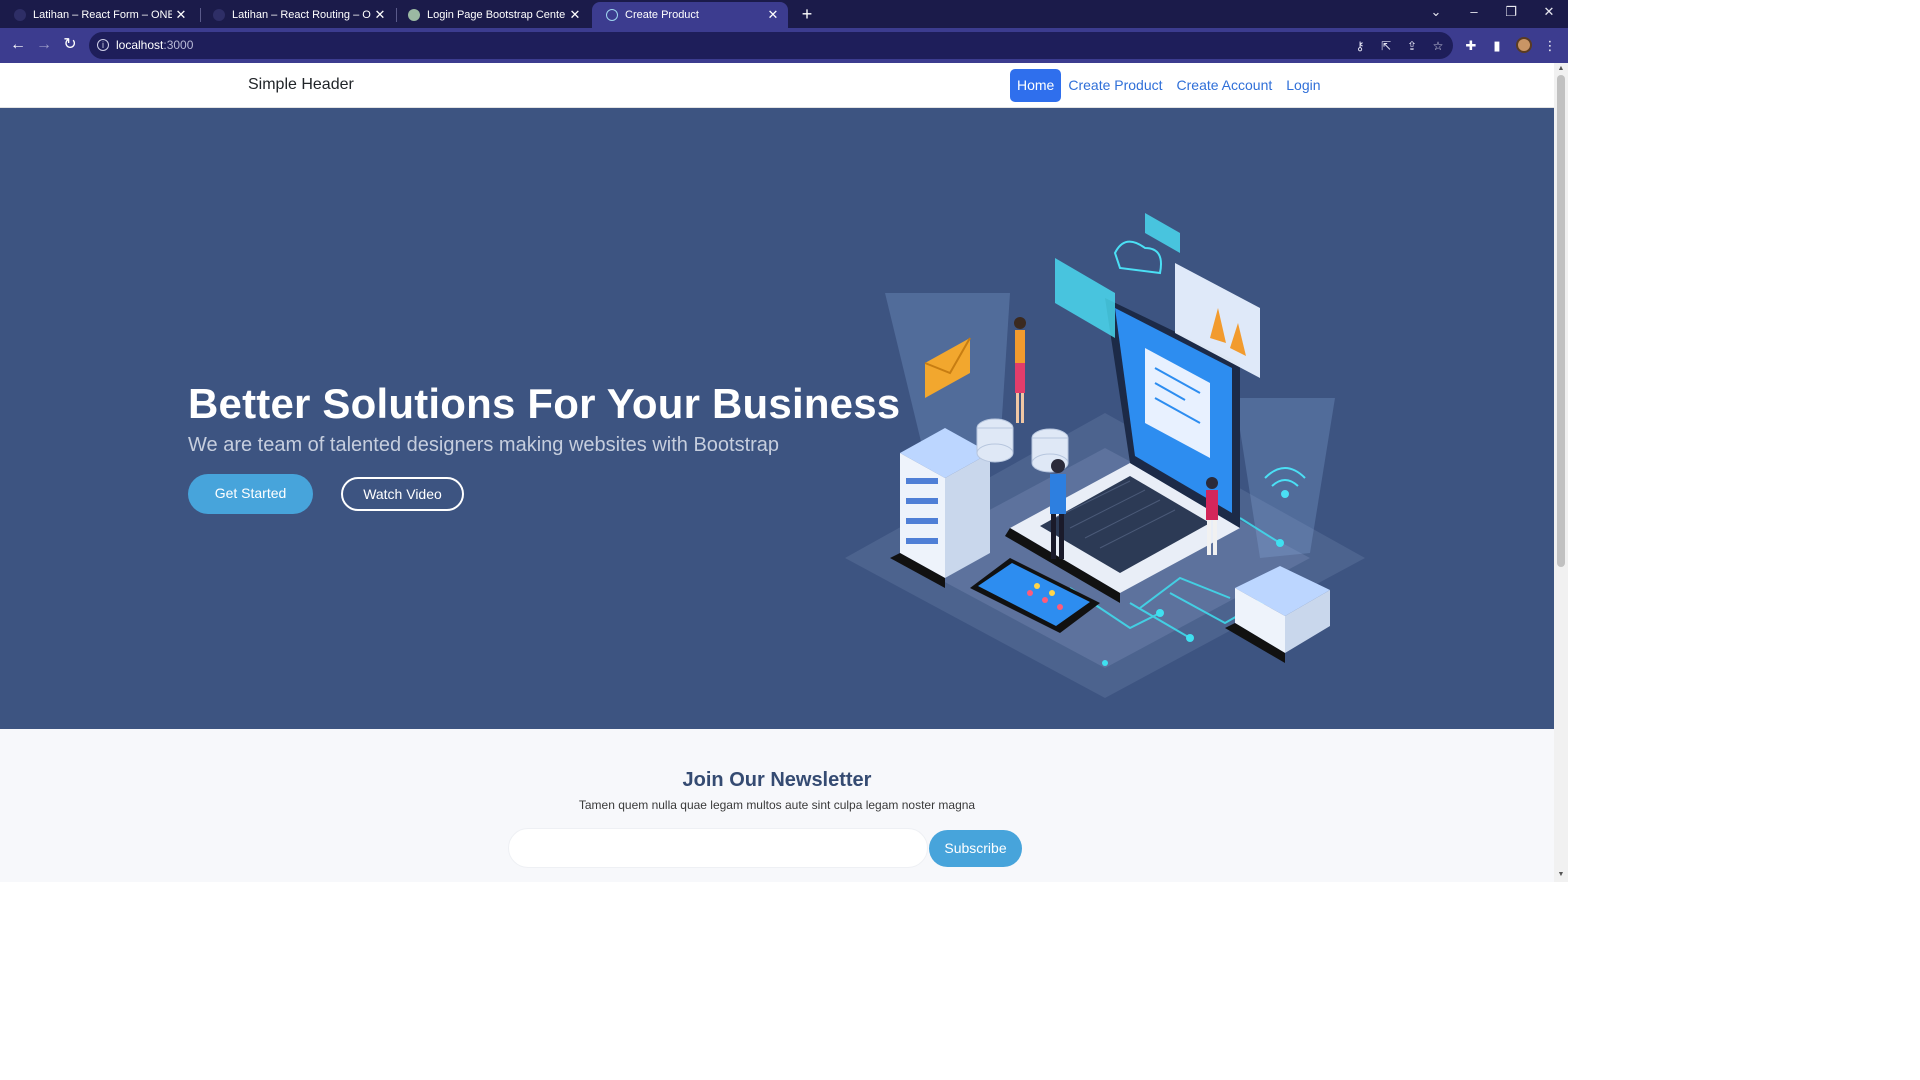  What do you see at coordinates (1561, 69) in the screenshot?
I see `scroll-up-arrow-icon: ▲` at bounding box center [1561, 69].